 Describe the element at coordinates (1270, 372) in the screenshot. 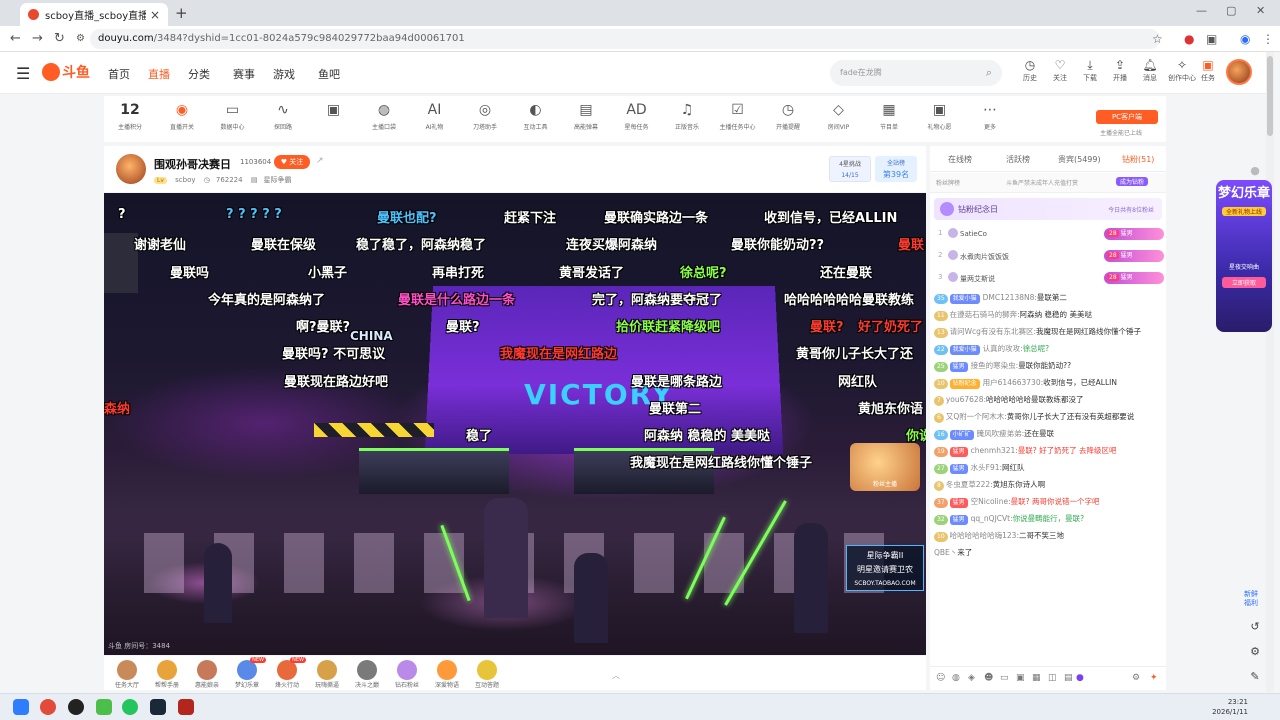

I see `page-scrollbar` at that location.